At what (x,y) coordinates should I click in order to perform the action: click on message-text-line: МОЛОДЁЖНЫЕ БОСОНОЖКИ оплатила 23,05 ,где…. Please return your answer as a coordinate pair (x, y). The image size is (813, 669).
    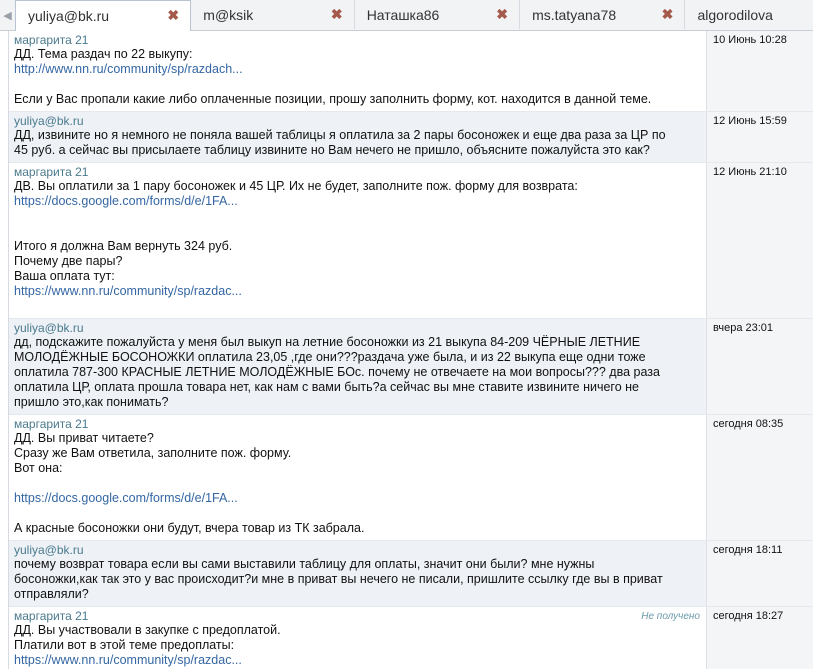
    Looking at the image, I should click on (330, 357).